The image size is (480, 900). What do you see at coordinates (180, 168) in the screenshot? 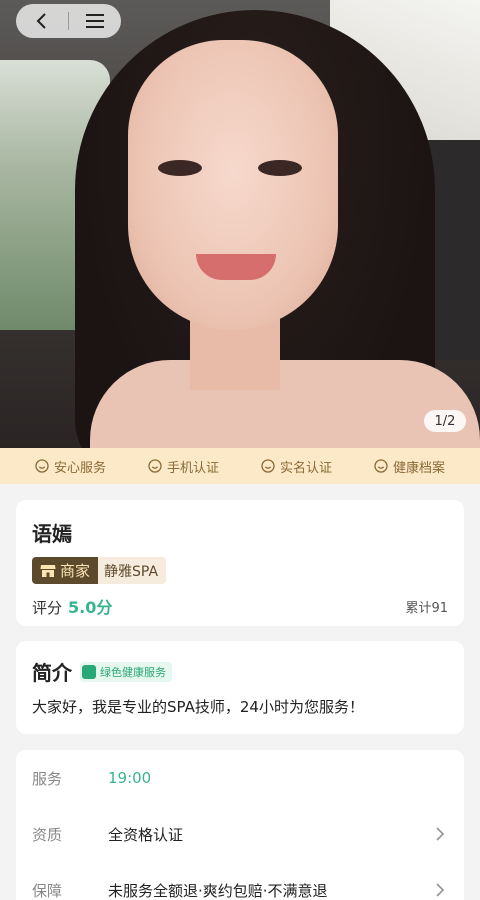
I see `photo-eye-left` at bounding box center [180, 168].